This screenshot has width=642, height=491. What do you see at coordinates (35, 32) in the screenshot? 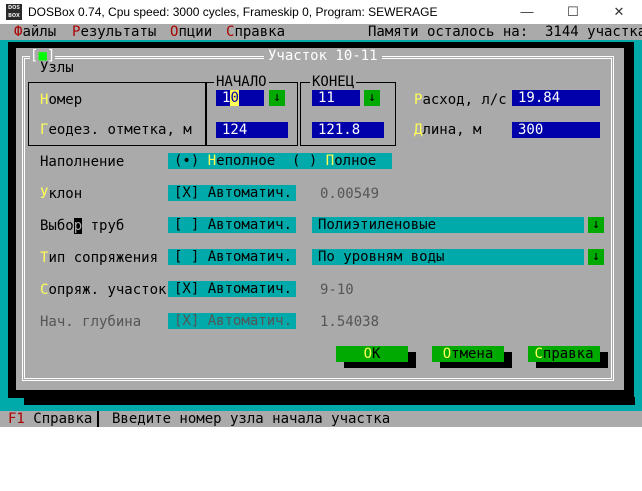
I see `menu-files: Файлы` at bounding box center [35, 32].